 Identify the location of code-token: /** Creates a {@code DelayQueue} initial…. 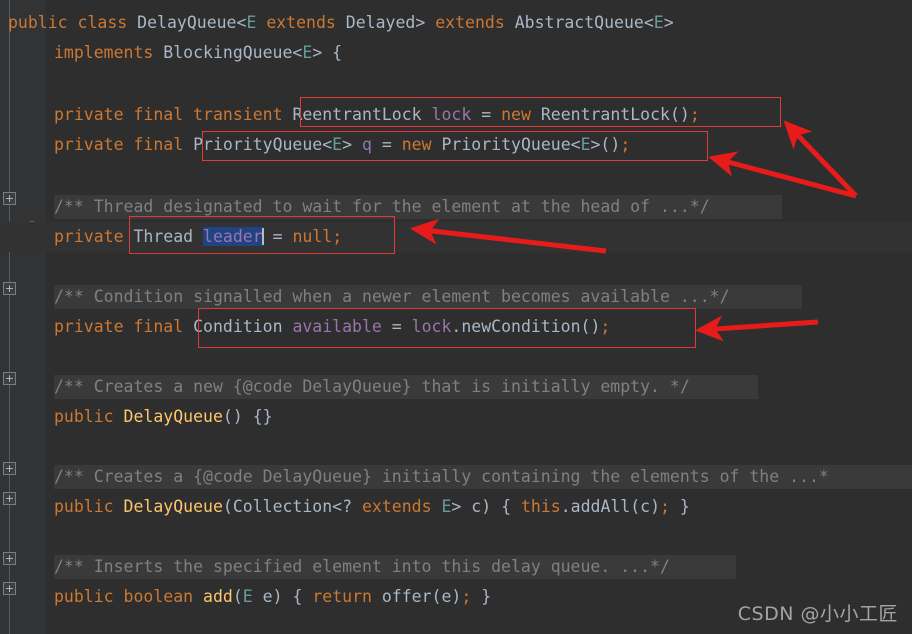
(441, 476).